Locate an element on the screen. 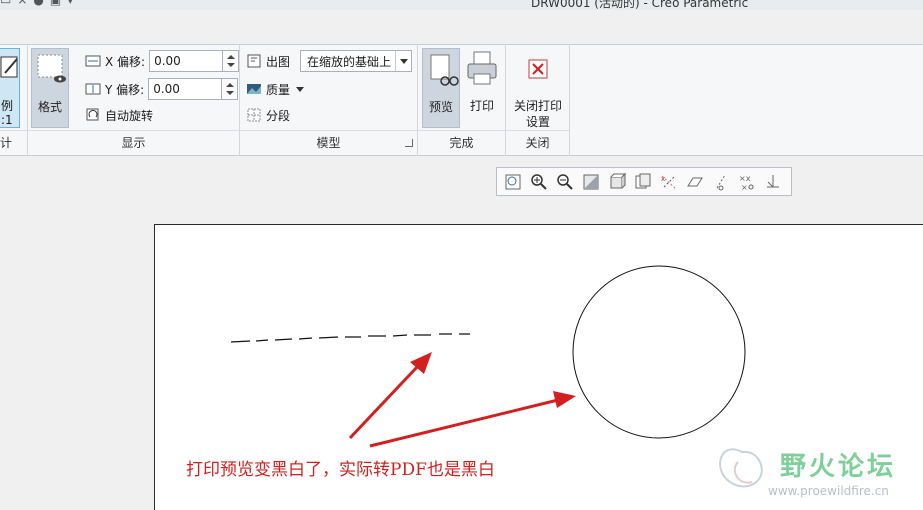 The width and height of the screenshot is (923, 510). annotation-text: 打印预览变黑白了，实际转PDF也是黑白 is located at coordinates (340, 470).